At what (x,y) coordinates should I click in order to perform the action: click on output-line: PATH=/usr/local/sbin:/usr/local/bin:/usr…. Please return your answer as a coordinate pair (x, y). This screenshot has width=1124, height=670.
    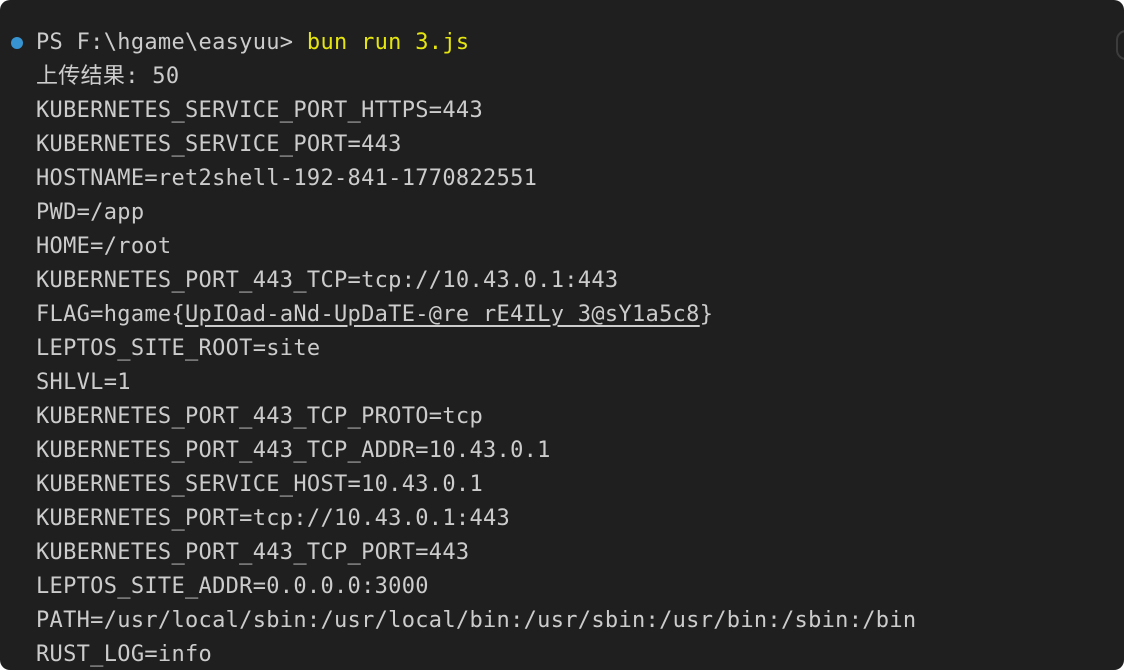
    Looking at the image, I should click on (476, 620).